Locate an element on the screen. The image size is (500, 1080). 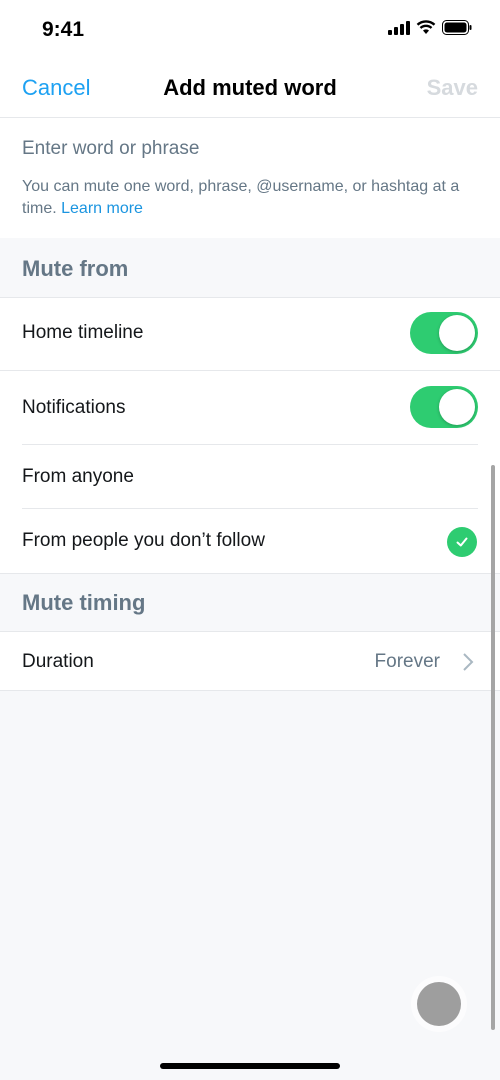
section-header-mute-from: Mute from is located at coordinates (250, 268).